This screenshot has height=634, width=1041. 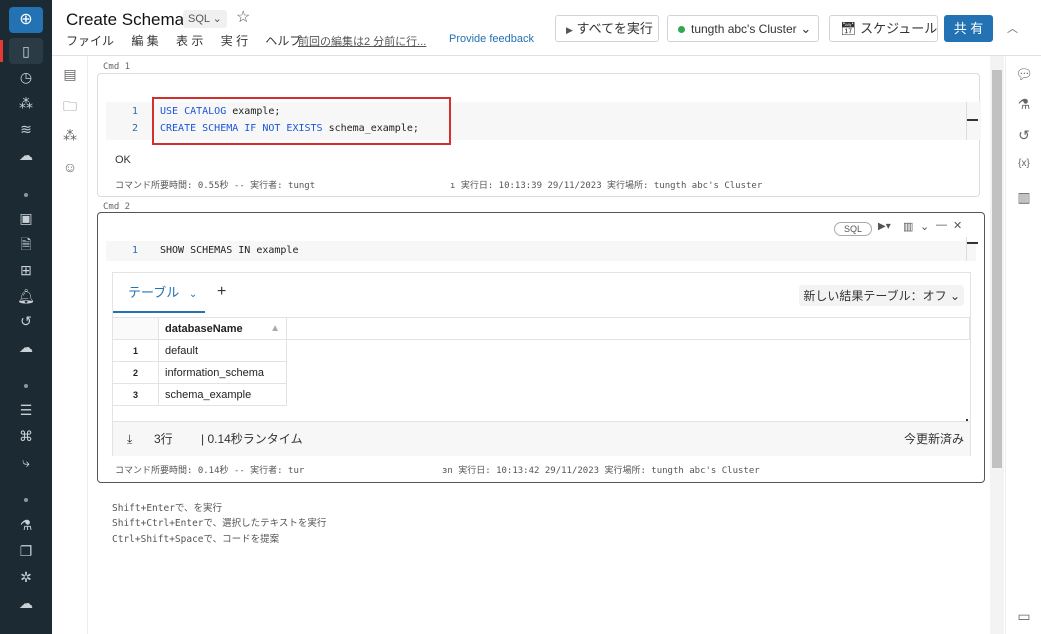 I want to click on minimize-icon: —, so click(x=941, y=225).